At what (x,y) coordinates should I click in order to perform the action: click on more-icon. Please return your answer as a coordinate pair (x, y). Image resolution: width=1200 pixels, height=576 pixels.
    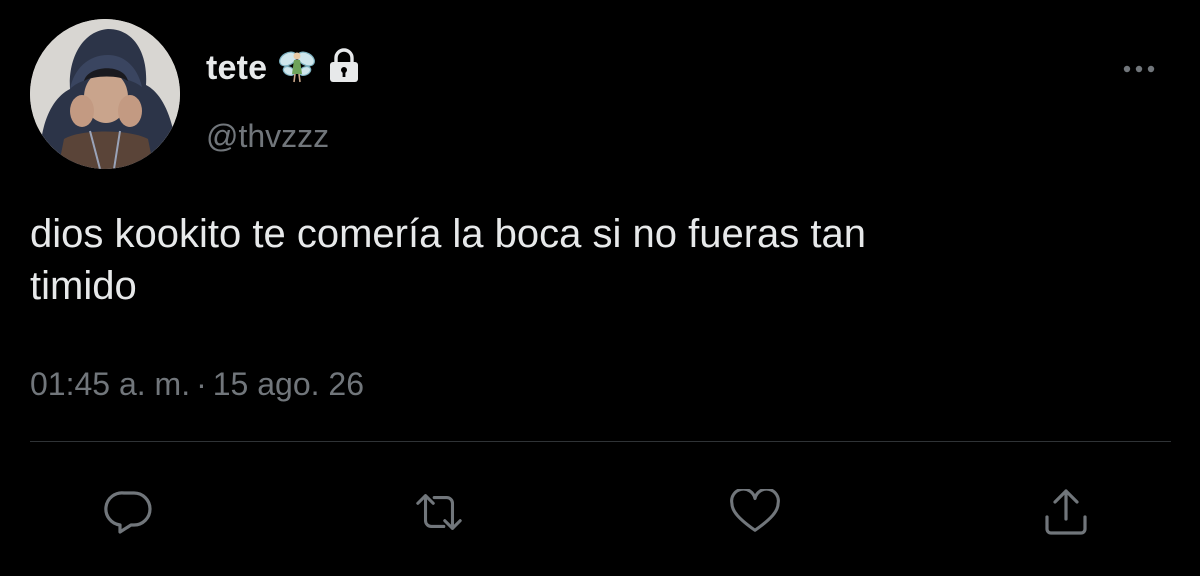
    Looking at the image, I should click on (1139, 69).